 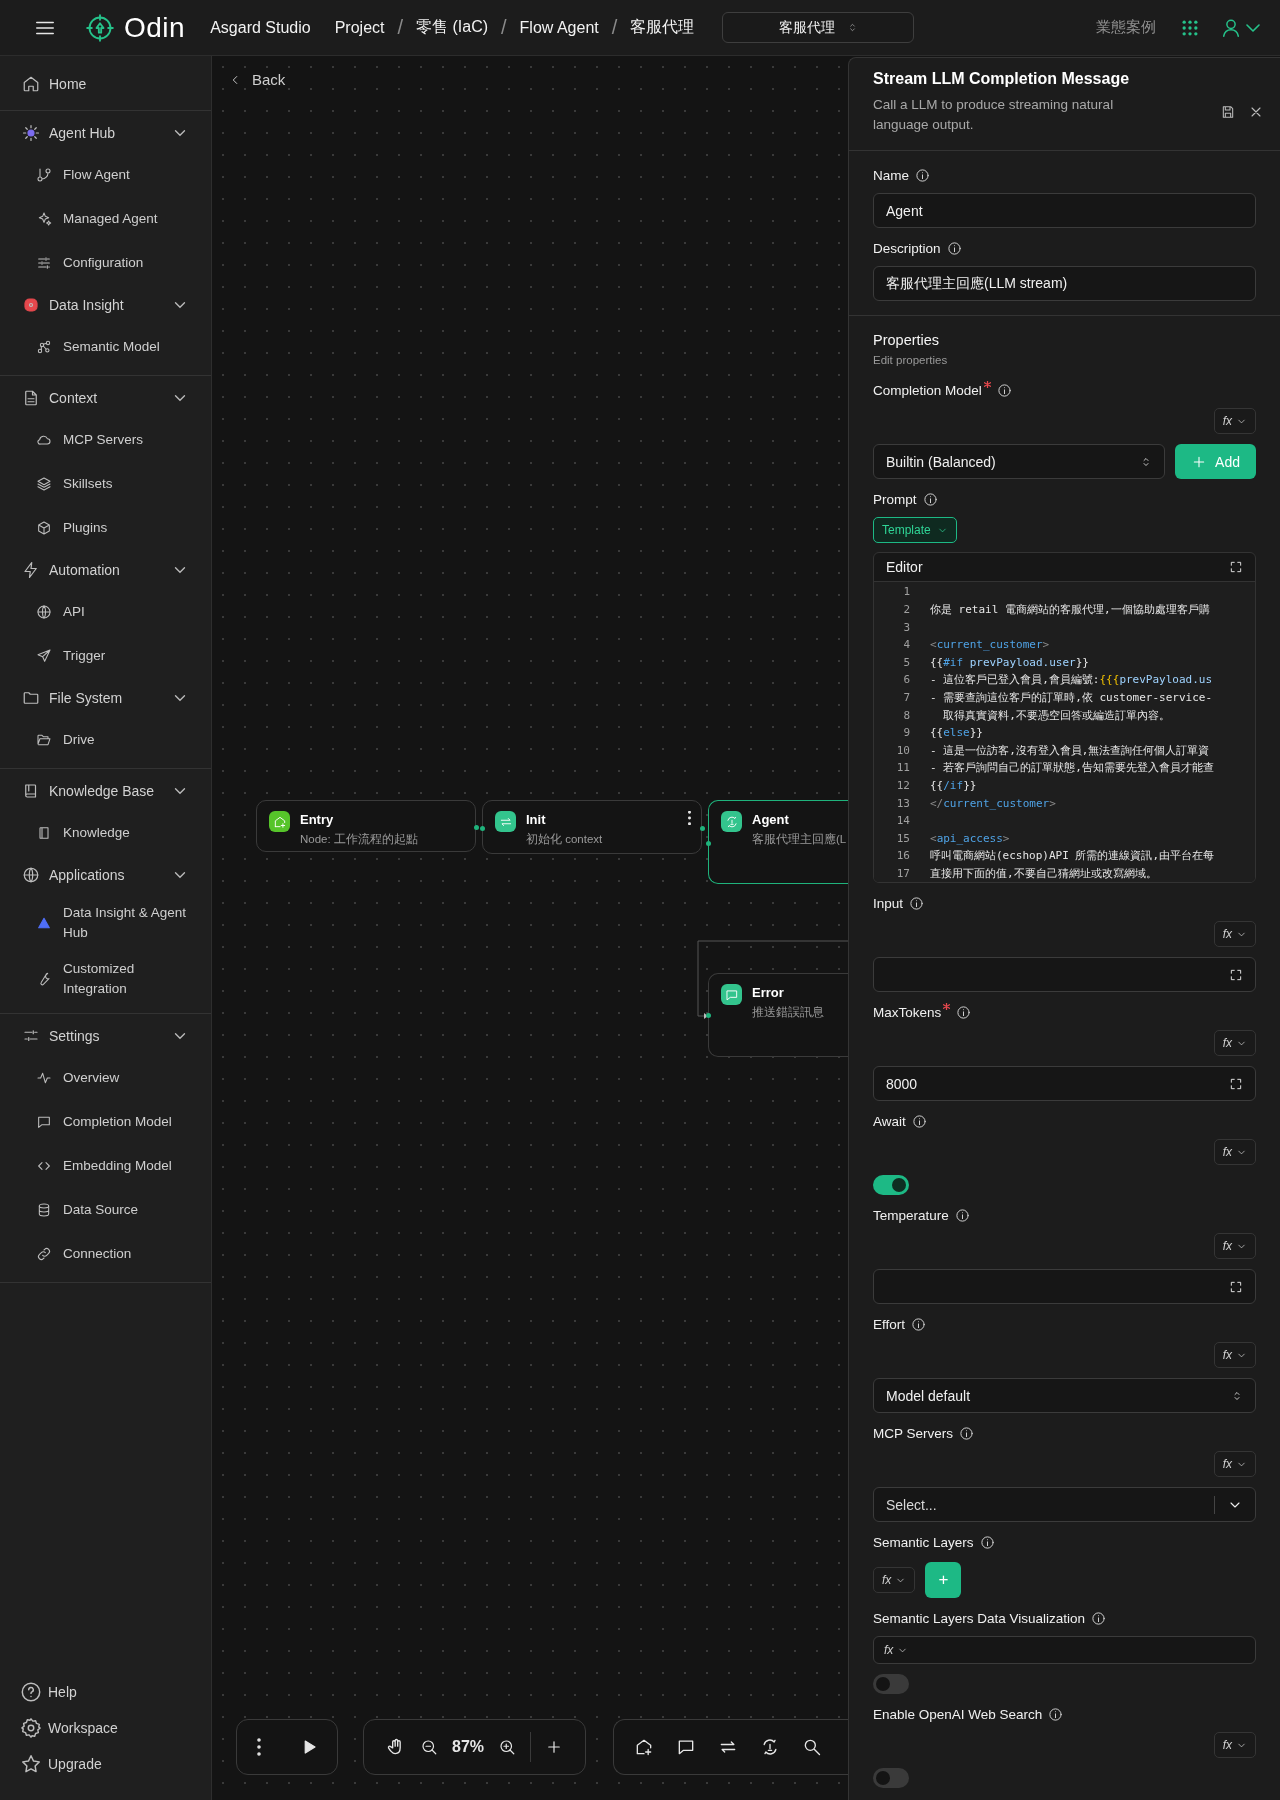 I want to click on sidebar-subitem: Configuration, so click(x=105, y=263).